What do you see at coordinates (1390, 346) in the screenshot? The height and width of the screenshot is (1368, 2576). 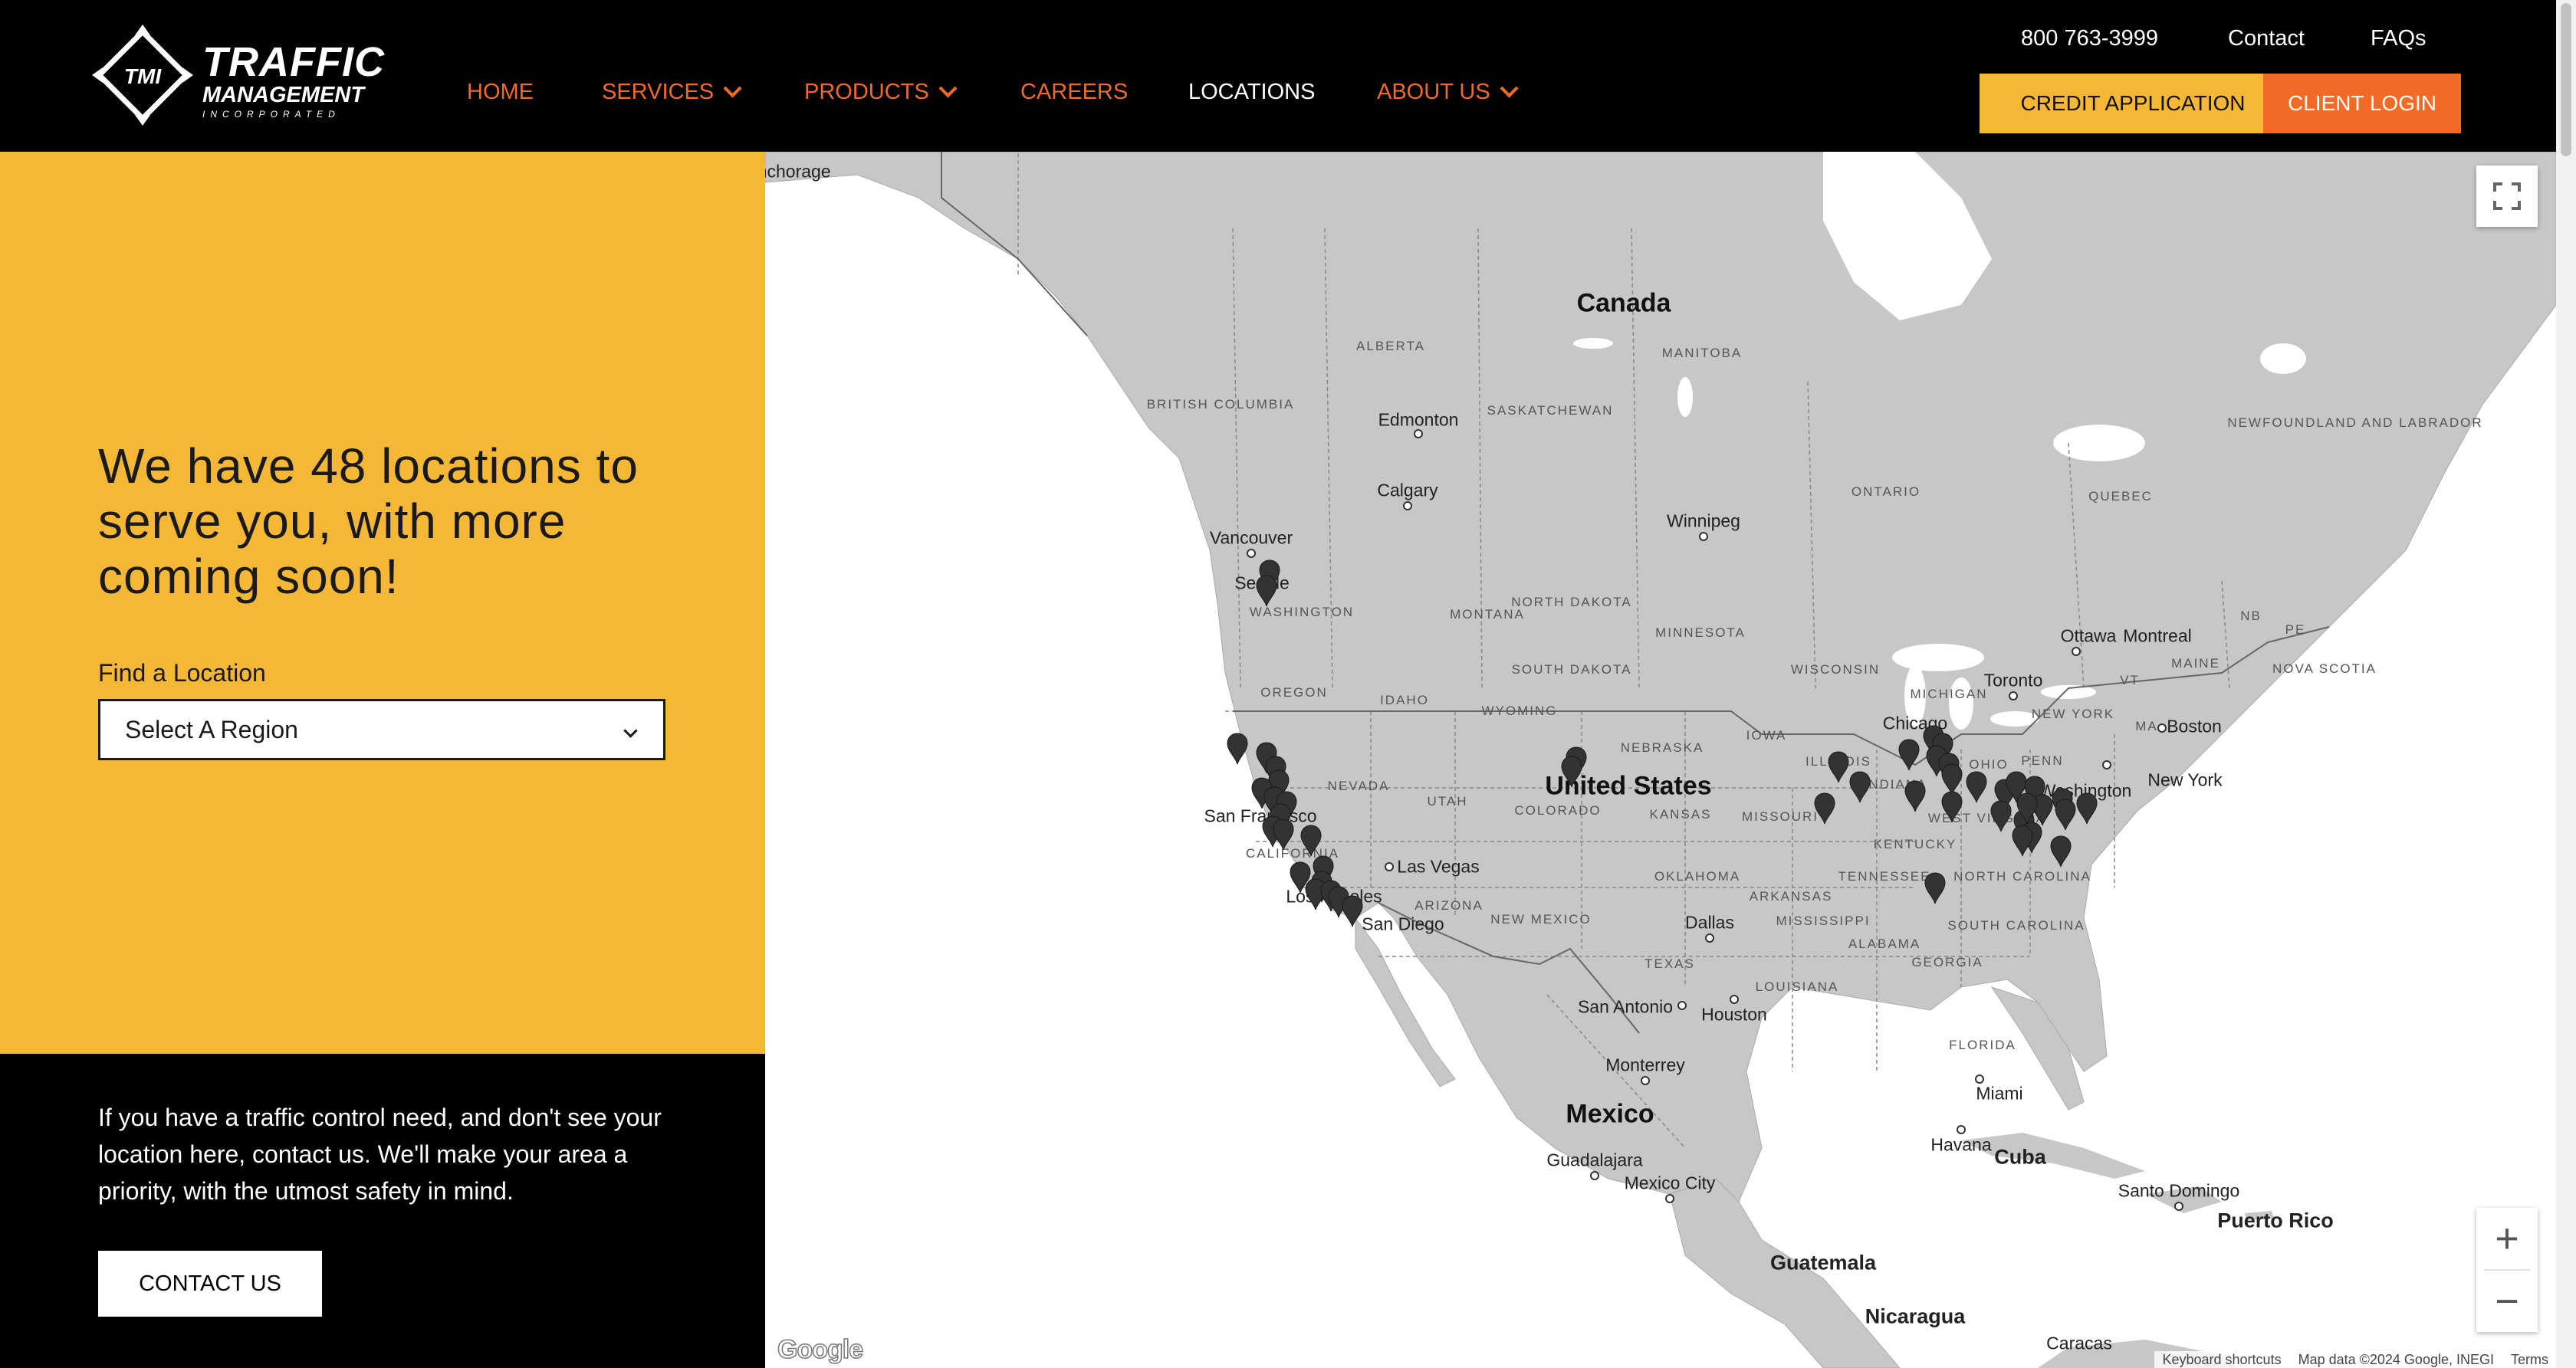 I see `map-region-label: ALBERTA` at bounding box center [1390, 346].